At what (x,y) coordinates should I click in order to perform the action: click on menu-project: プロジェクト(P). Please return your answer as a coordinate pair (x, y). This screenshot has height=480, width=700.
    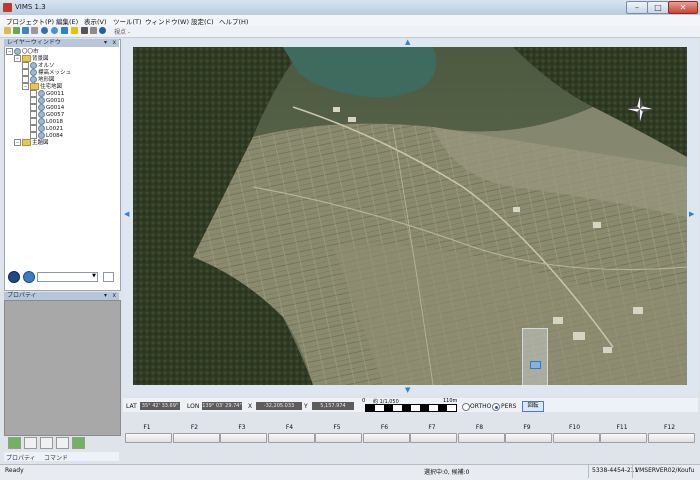
    Looking at the image, I should click on (30, 21).